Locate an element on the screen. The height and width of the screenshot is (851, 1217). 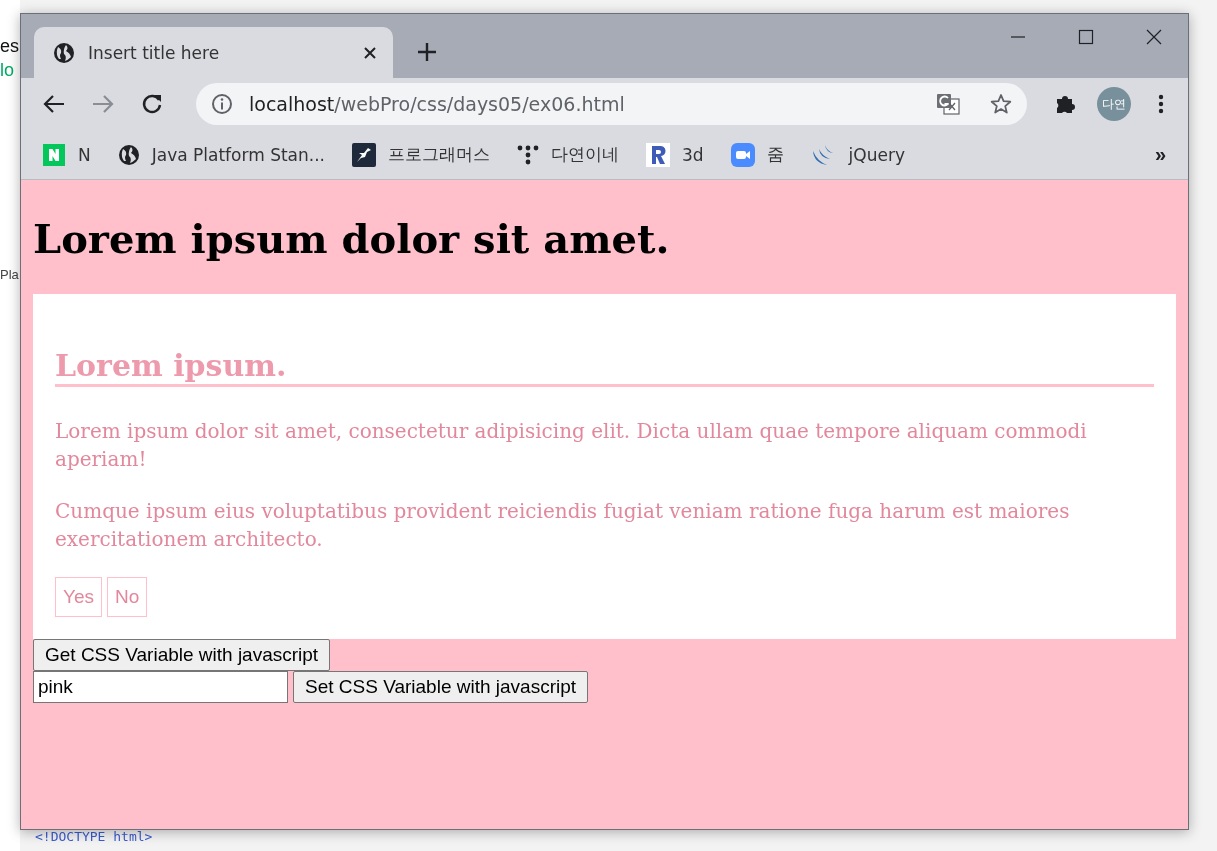
page-heading: Lorem ipsum dolor sit amet. is located at coordinates (352, 239).